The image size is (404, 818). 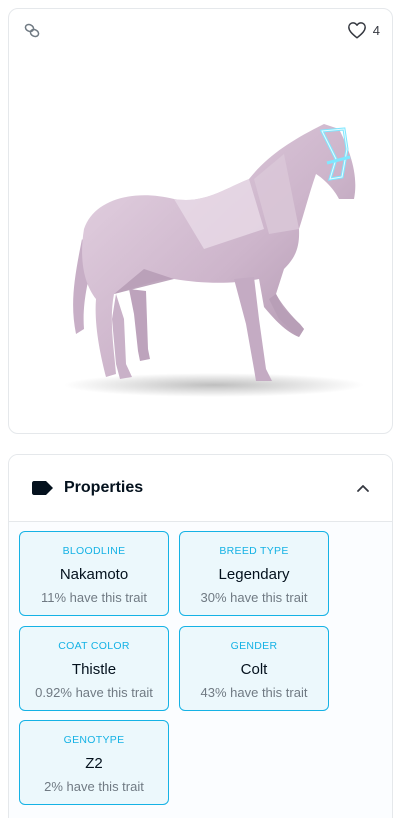 What do you see at coordinates (94, 597) in the screenshot?
I see `trait-rarity: 11% have this trait` at bounding box center [94, 597].